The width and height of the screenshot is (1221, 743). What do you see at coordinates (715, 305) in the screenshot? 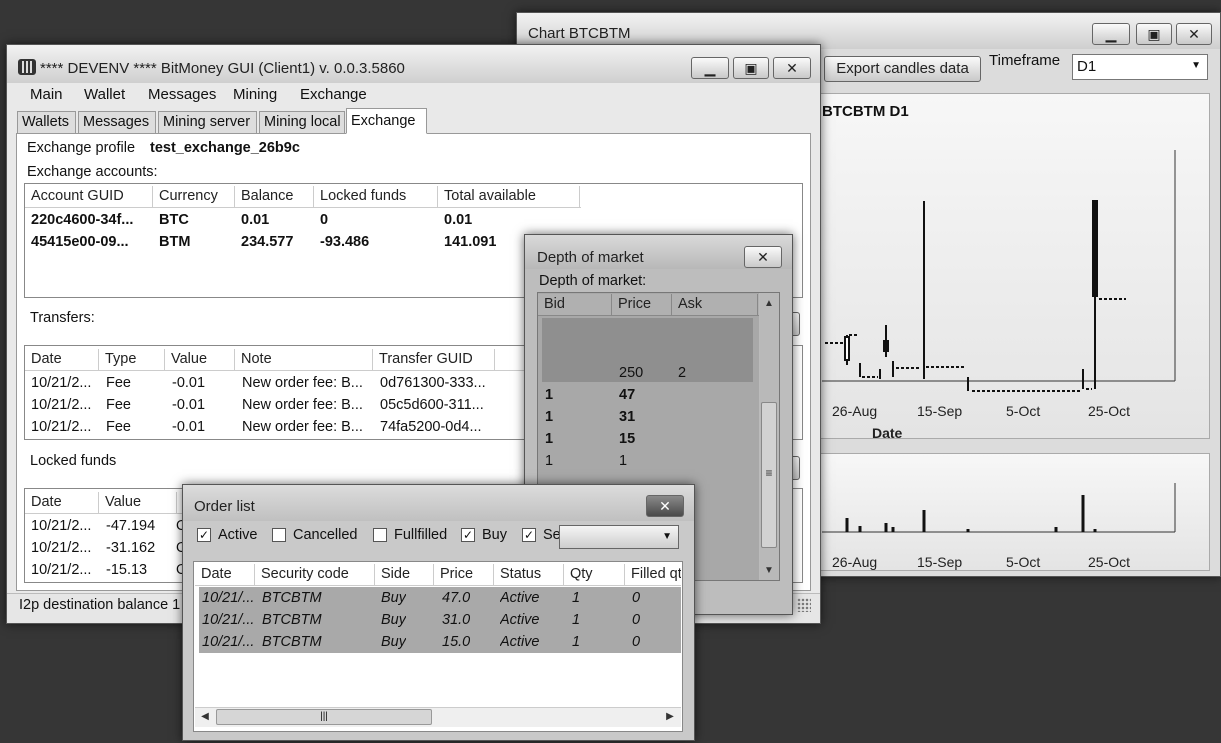
I see `col-ask: Ask` at bounding box center [715, 305].